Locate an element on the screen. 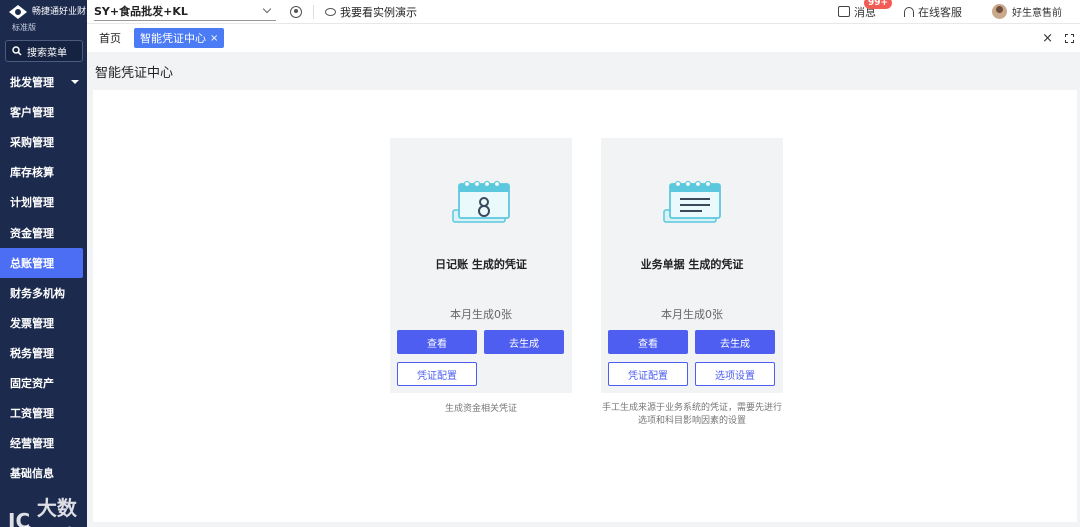 This screenshot has height=527, width=1080. avatar is located at coordinates (999, 11).